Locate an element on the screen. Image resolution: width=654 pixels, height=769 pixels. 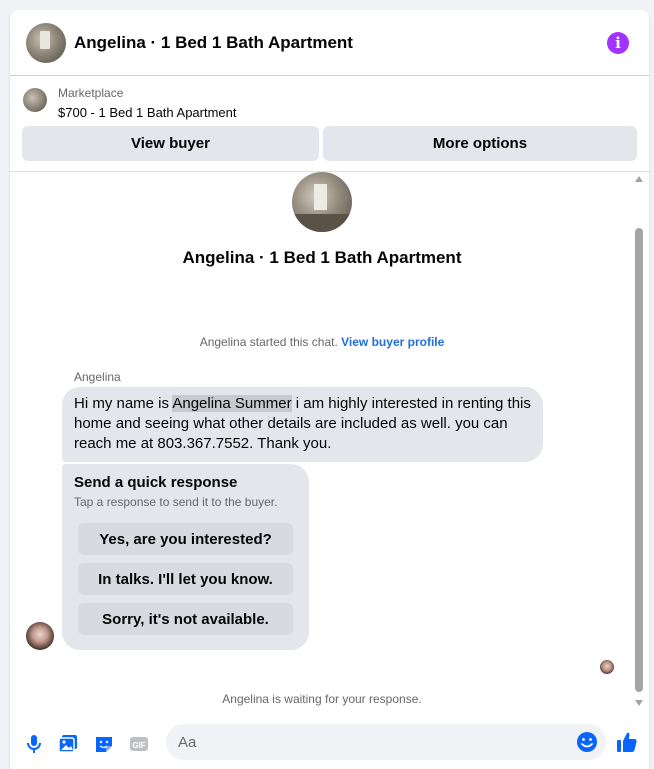
sticker-icon is located at coordinates (104, 744).